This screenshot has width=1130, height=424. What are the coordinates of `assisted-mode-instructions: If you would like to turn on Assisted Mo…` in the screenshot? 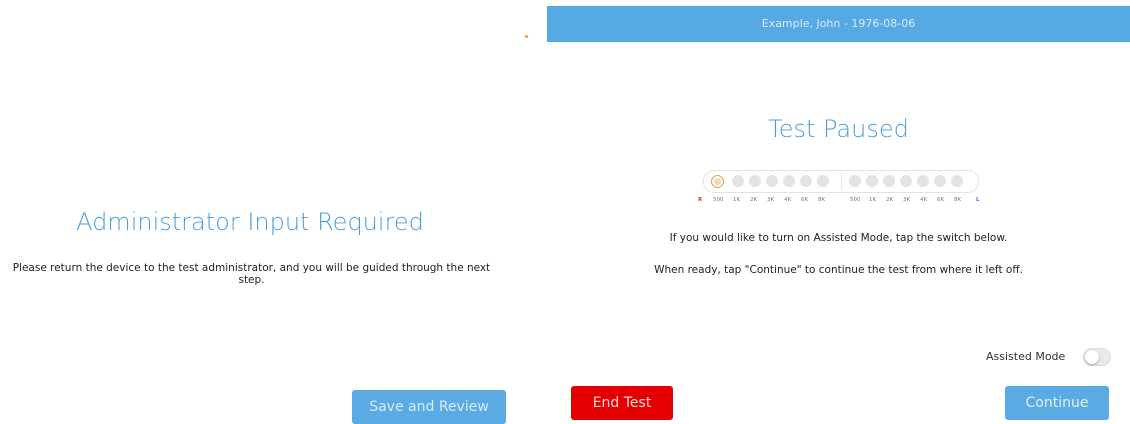 It's located at (838, 238).